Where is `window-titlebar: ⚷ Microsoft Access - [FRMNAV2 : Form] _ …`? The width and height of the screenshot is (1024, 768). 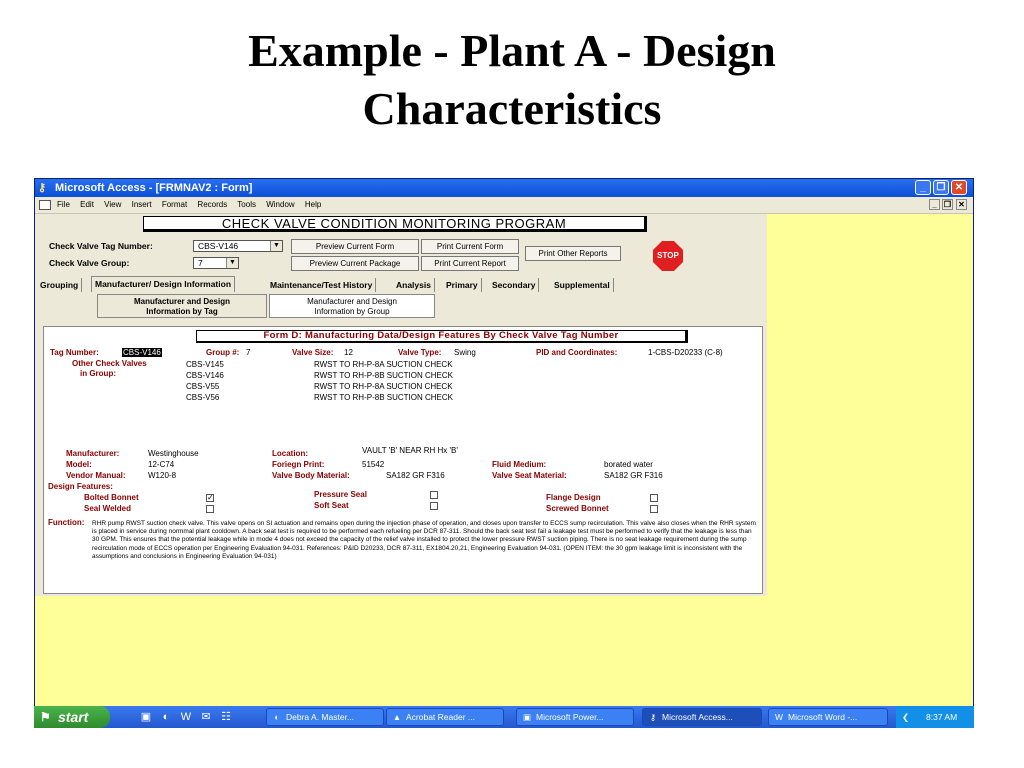 window-titlebar: ⚷ Microsoft Access - [FRMNAV2 : Form] _ … is located at coordinates (504, 188).